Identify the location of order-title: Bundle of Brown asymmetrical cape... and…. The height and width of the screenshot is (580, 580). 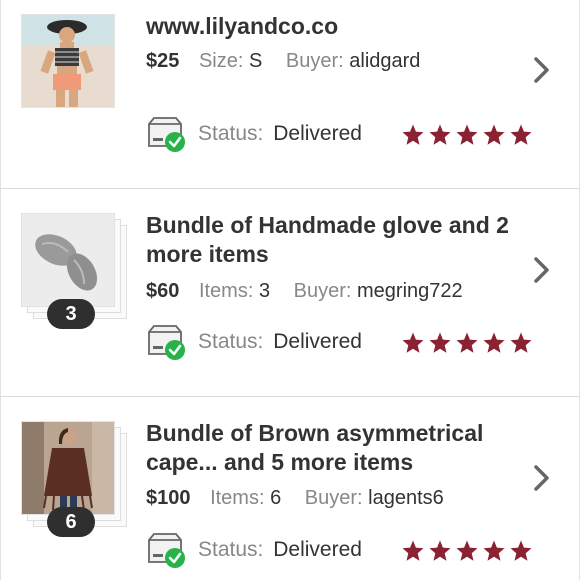
(315, 447).